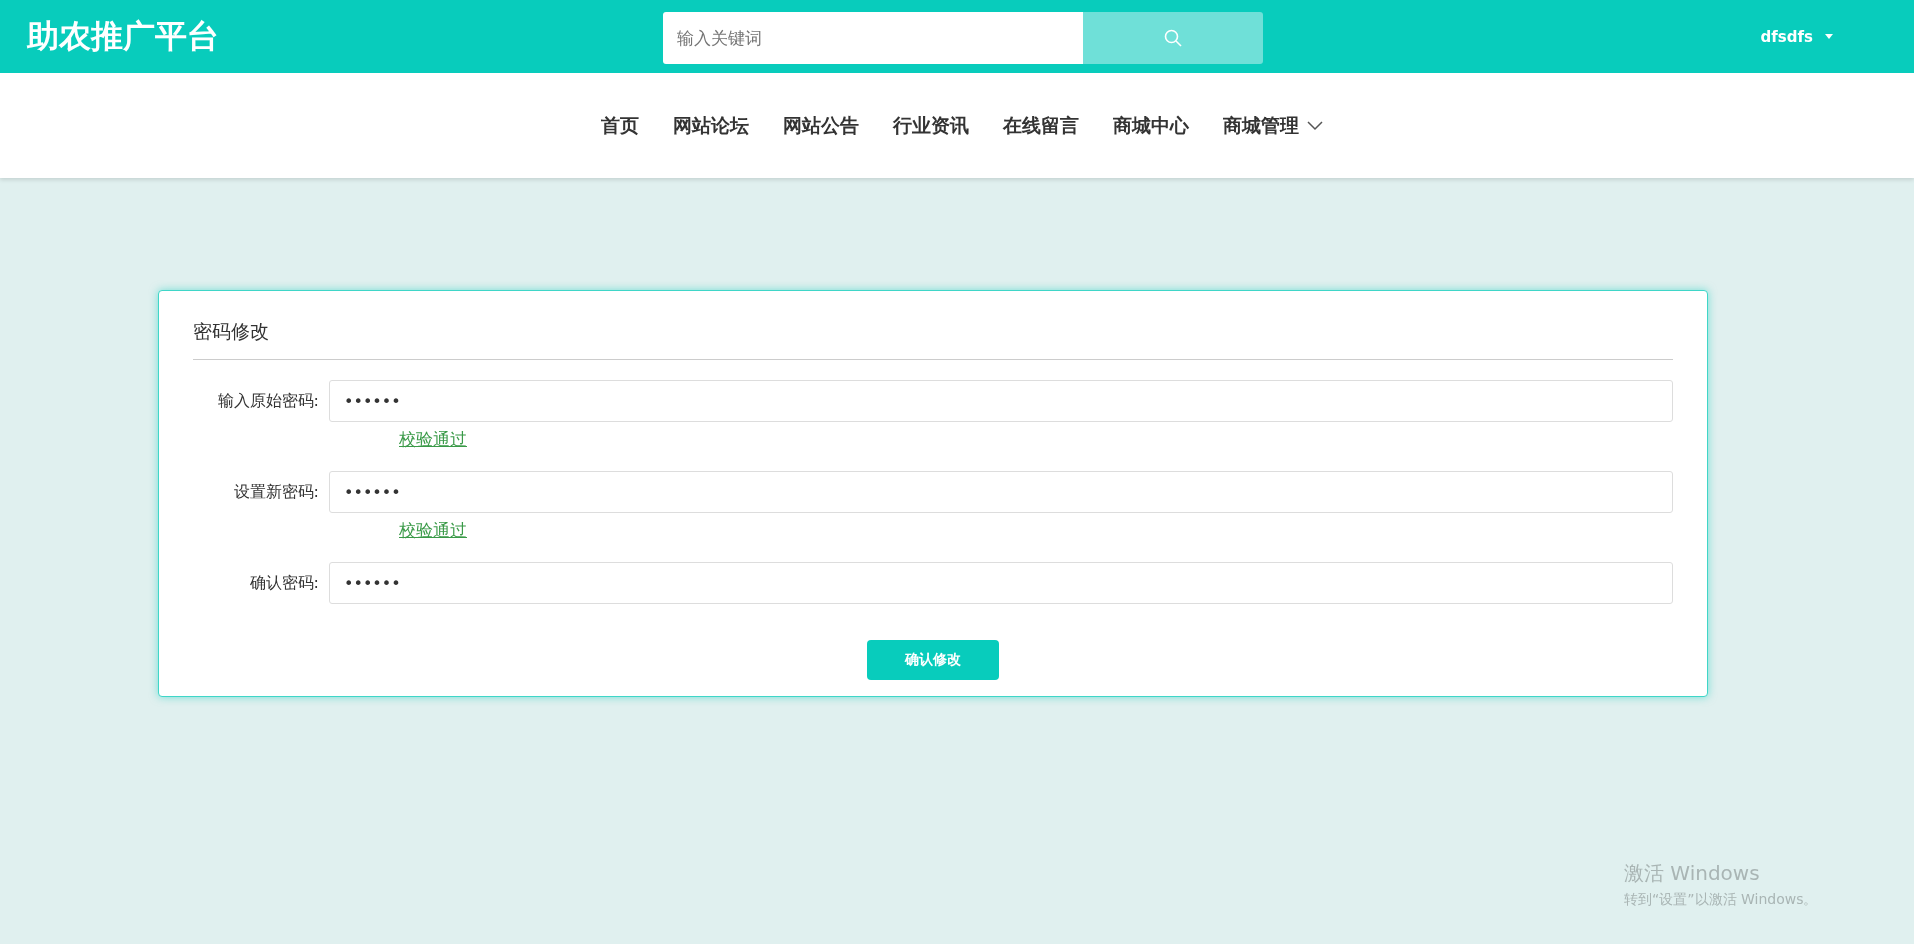 Image resolution: width=1914 pixels, height=944 pixels. Describe the element at coordinates (284, 583) in the screenshot. I see `field-label: 确认密码:` at that location.